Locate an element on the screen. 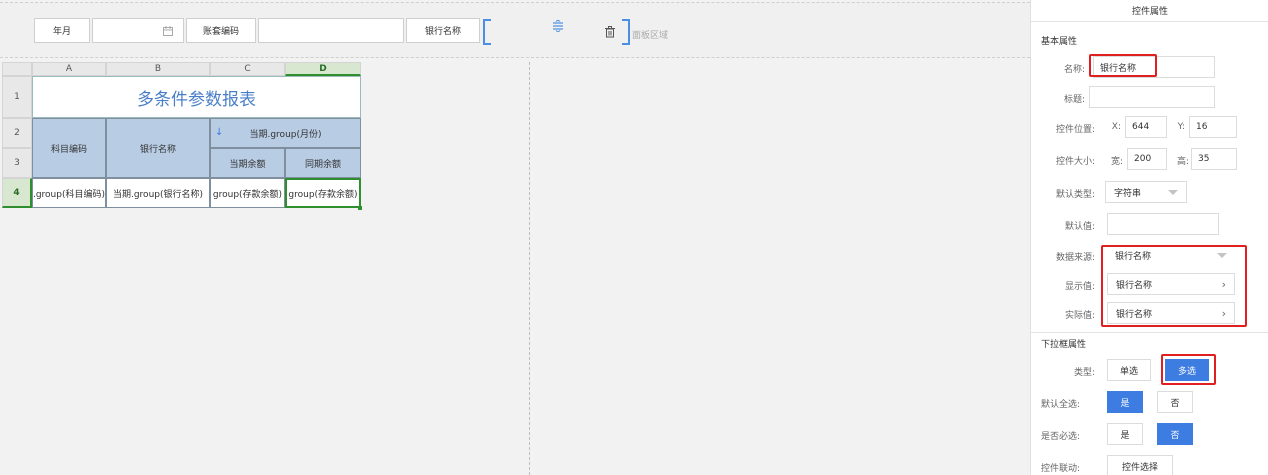 This screenshot has width=1268, height=475. year-month-label: 年月 is located at coordinates (62, 30).